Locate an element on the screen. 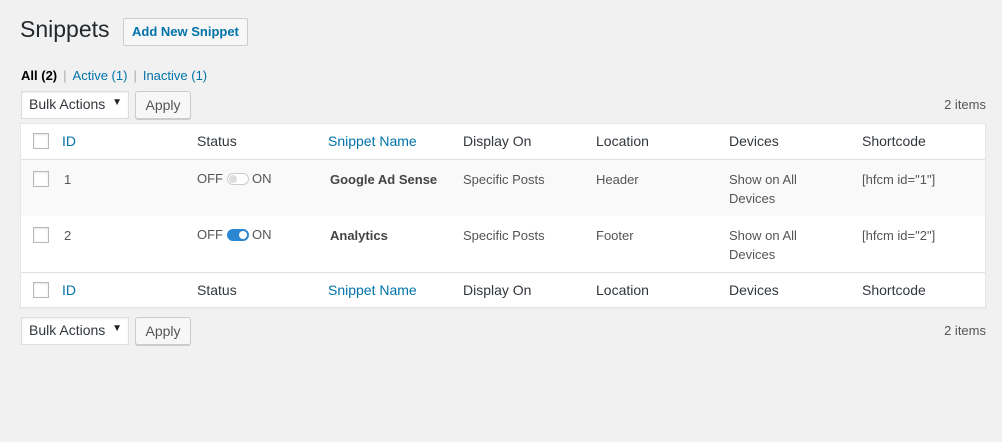 This screenshot has height=442, width=1002. snippet-shortcode: [hfcm id="2"] is located at coordinates (899, 235).